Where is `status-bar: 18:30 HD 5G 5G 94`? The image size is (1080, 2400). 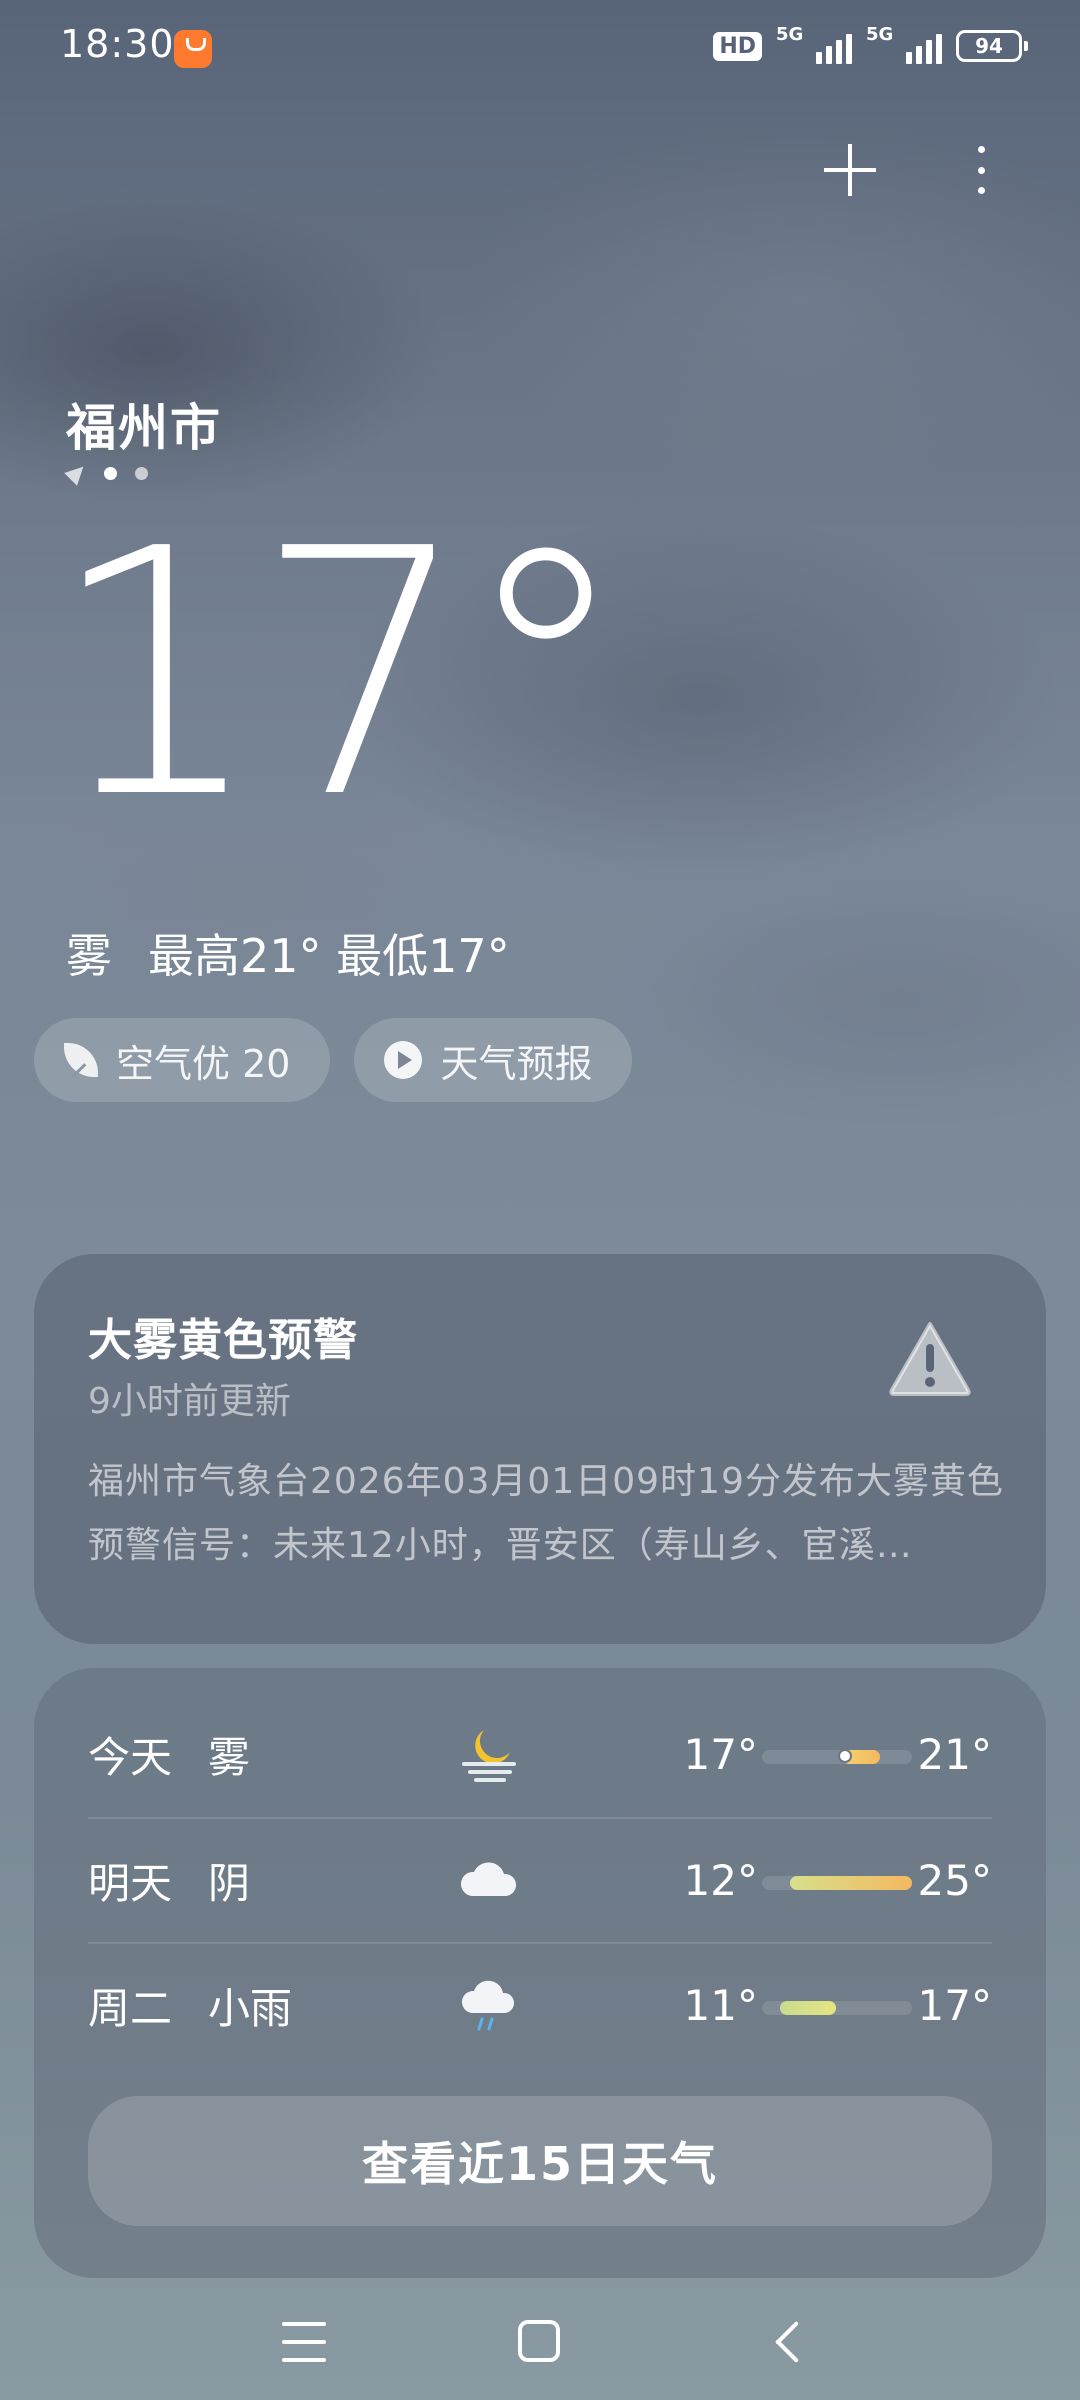 status-bar: 18:30 HD 5G 5G 94 is located at coordinates (540, 50).